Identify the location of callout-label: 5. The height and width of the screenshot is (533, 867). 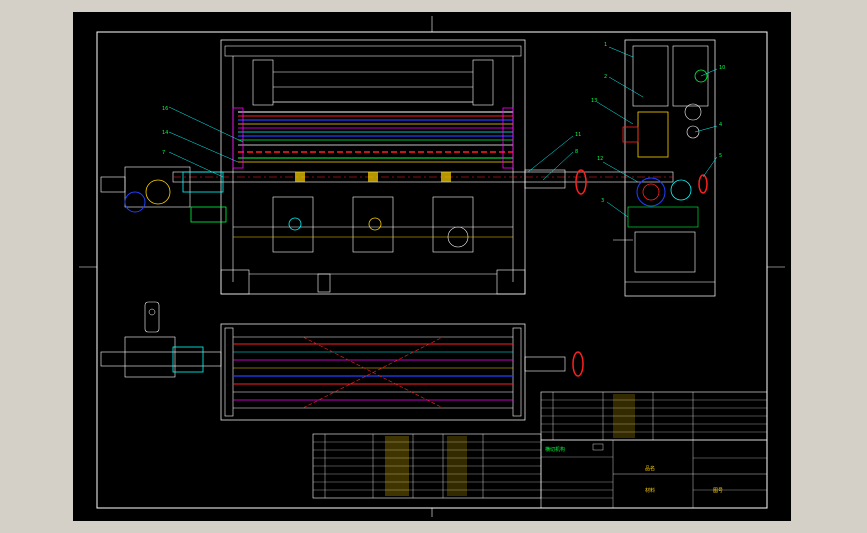
(720, 156).